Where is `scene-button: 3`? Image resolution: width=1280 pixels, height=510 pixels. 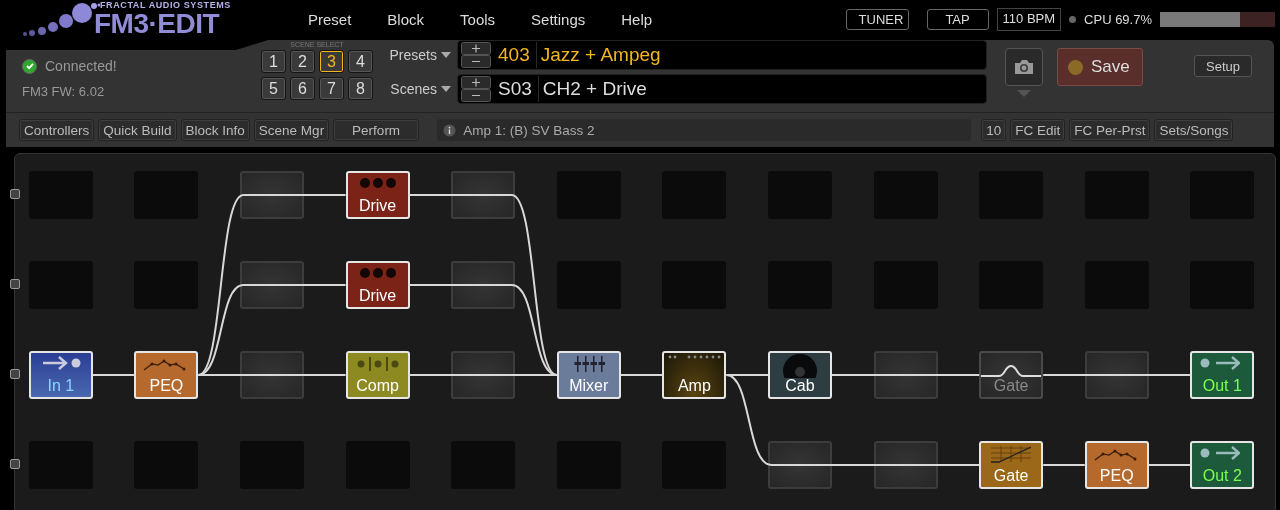 scene-button: 3 is located at coordinates (331, 61).